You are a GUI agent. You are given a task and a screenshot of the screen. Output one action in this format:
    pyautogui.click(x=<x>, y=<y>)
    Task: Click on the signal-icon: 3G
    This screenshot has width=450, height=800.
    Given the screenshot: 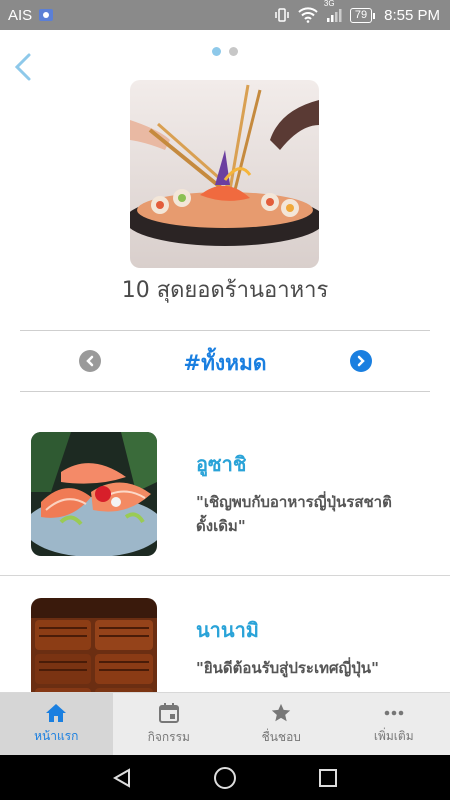 What is the action you would take?
    pyautogui.click(x=333, y=11)
    